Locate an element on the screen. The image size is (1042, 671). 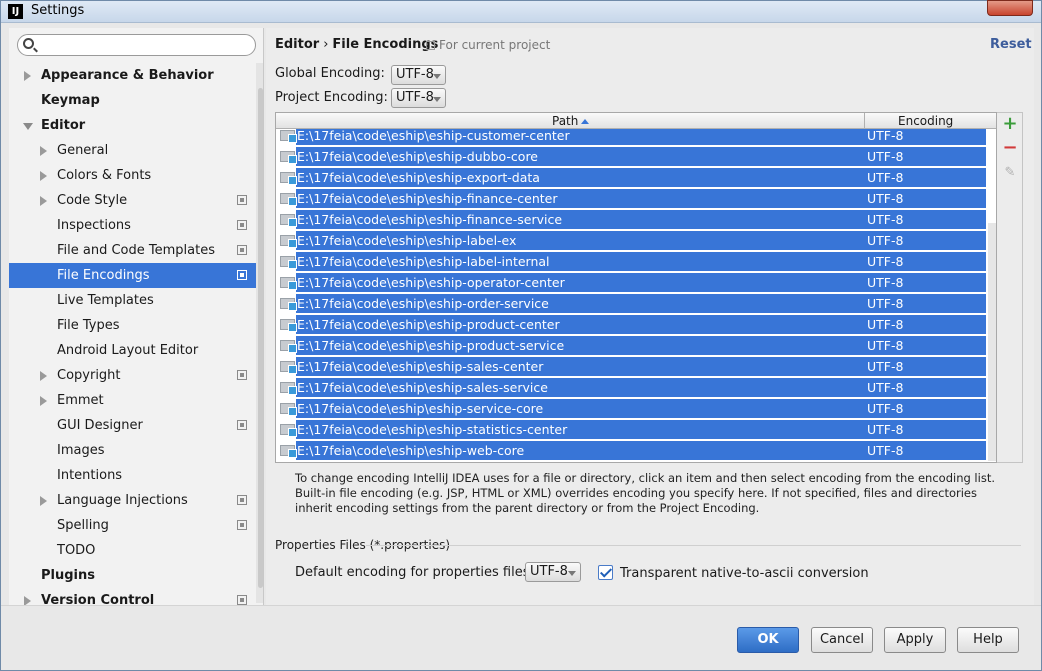
sidebar-item-emmet: Emmet is located at coordinates (136, 400).